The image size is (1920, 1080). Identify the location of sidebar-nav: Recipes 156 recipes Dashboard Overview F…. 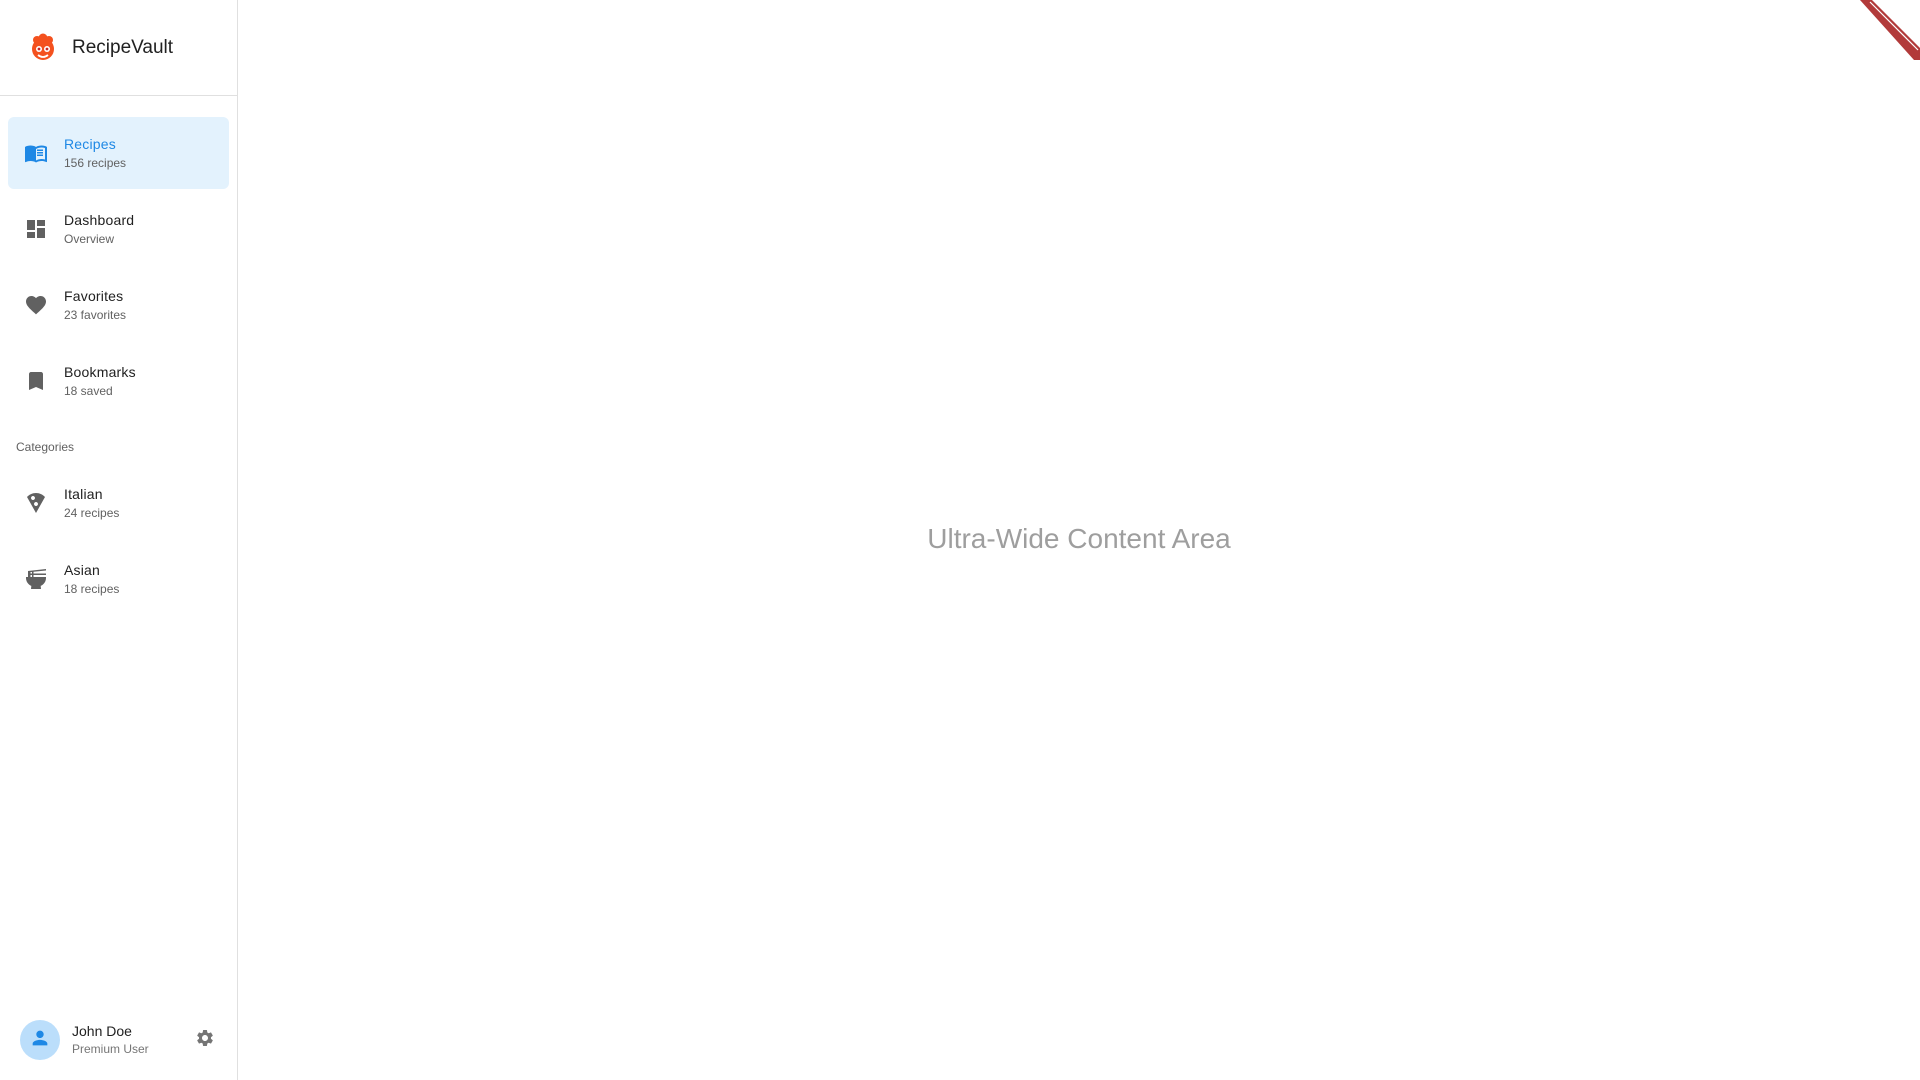
(118, 548).